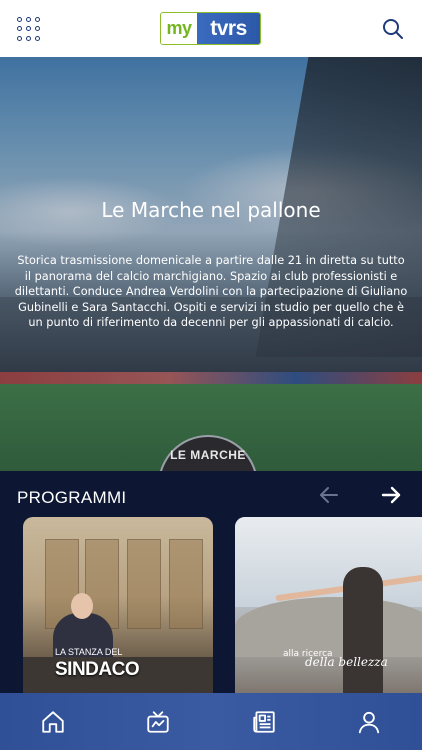 This screenshot has height=750, width=422. I want to click on nav-tv, so click(159, 721).